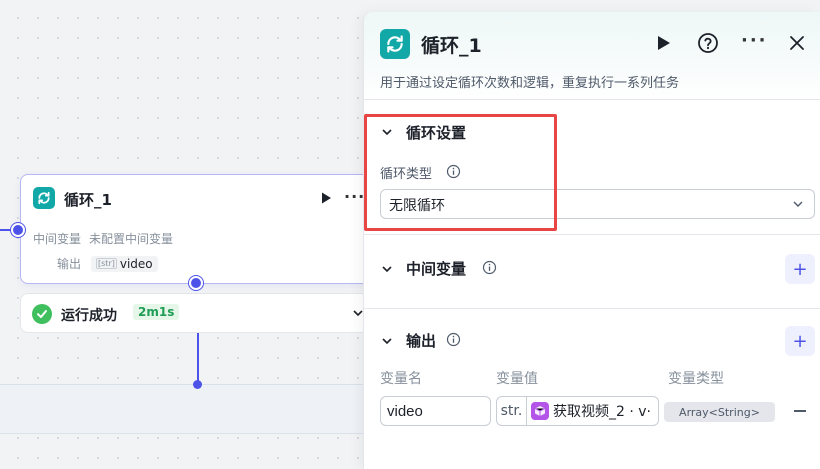 This screenshot has width=820, height=469. I want to click on panel-description: 用于通过设定循环次数和逻辑，重复执行一系列任务, so click(530, 83).